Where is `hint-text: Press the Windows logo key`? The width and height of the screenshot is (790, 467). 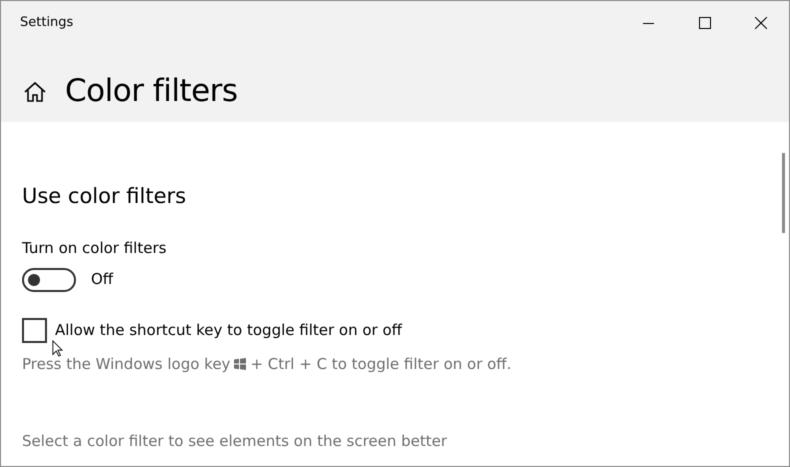
hint-text: Press the Windows logo key is located at coordinates (126, 364).